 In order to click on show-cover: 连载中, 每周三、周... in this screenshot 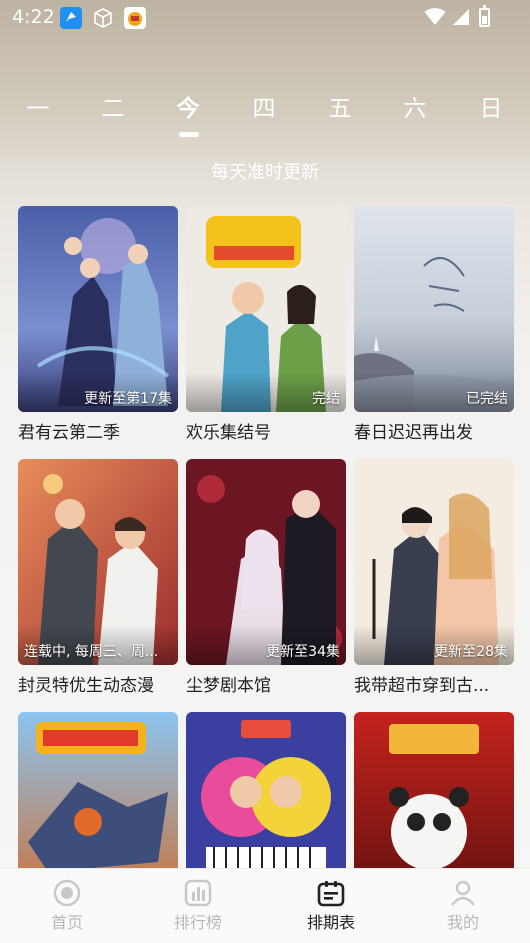, I will do `click(98, 562)`.